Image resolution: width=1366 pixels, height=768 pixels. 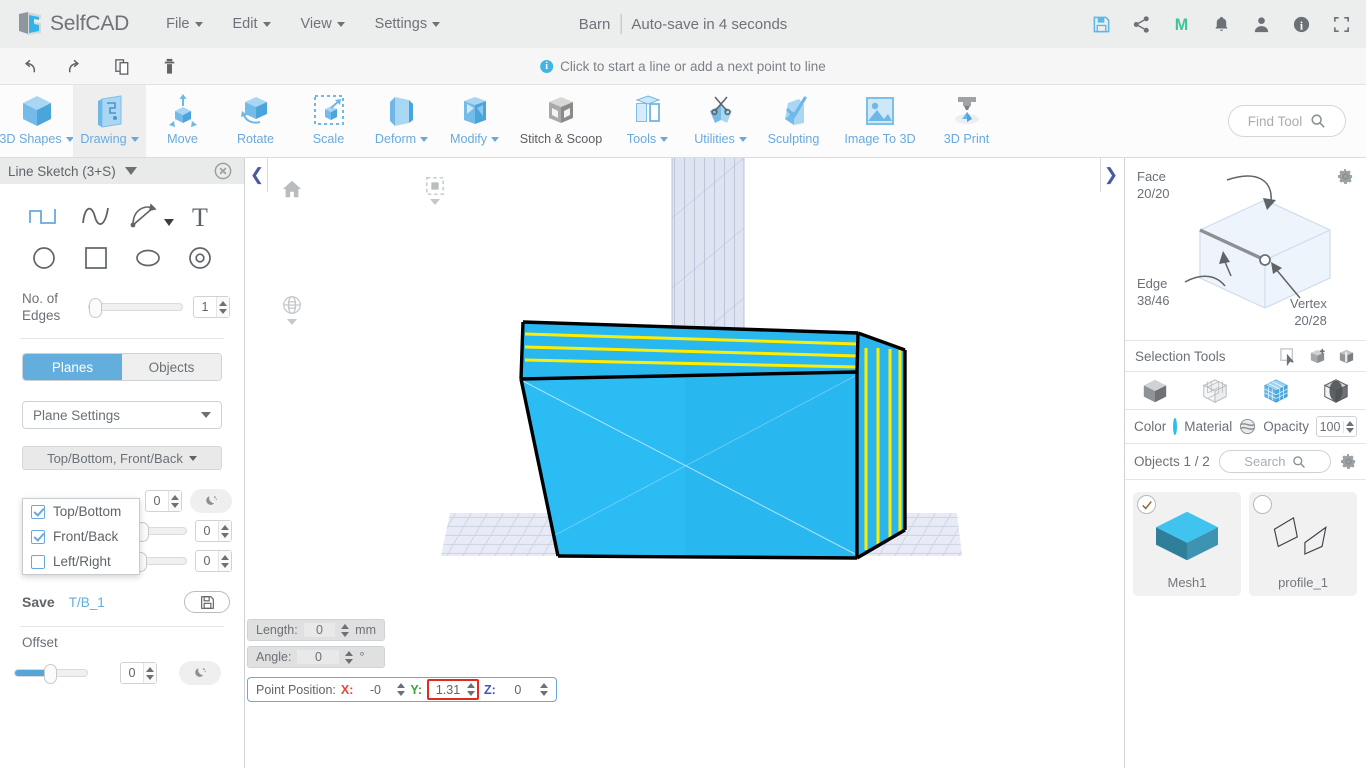 I want to click on offset-slider, so click(x=51, y=674).